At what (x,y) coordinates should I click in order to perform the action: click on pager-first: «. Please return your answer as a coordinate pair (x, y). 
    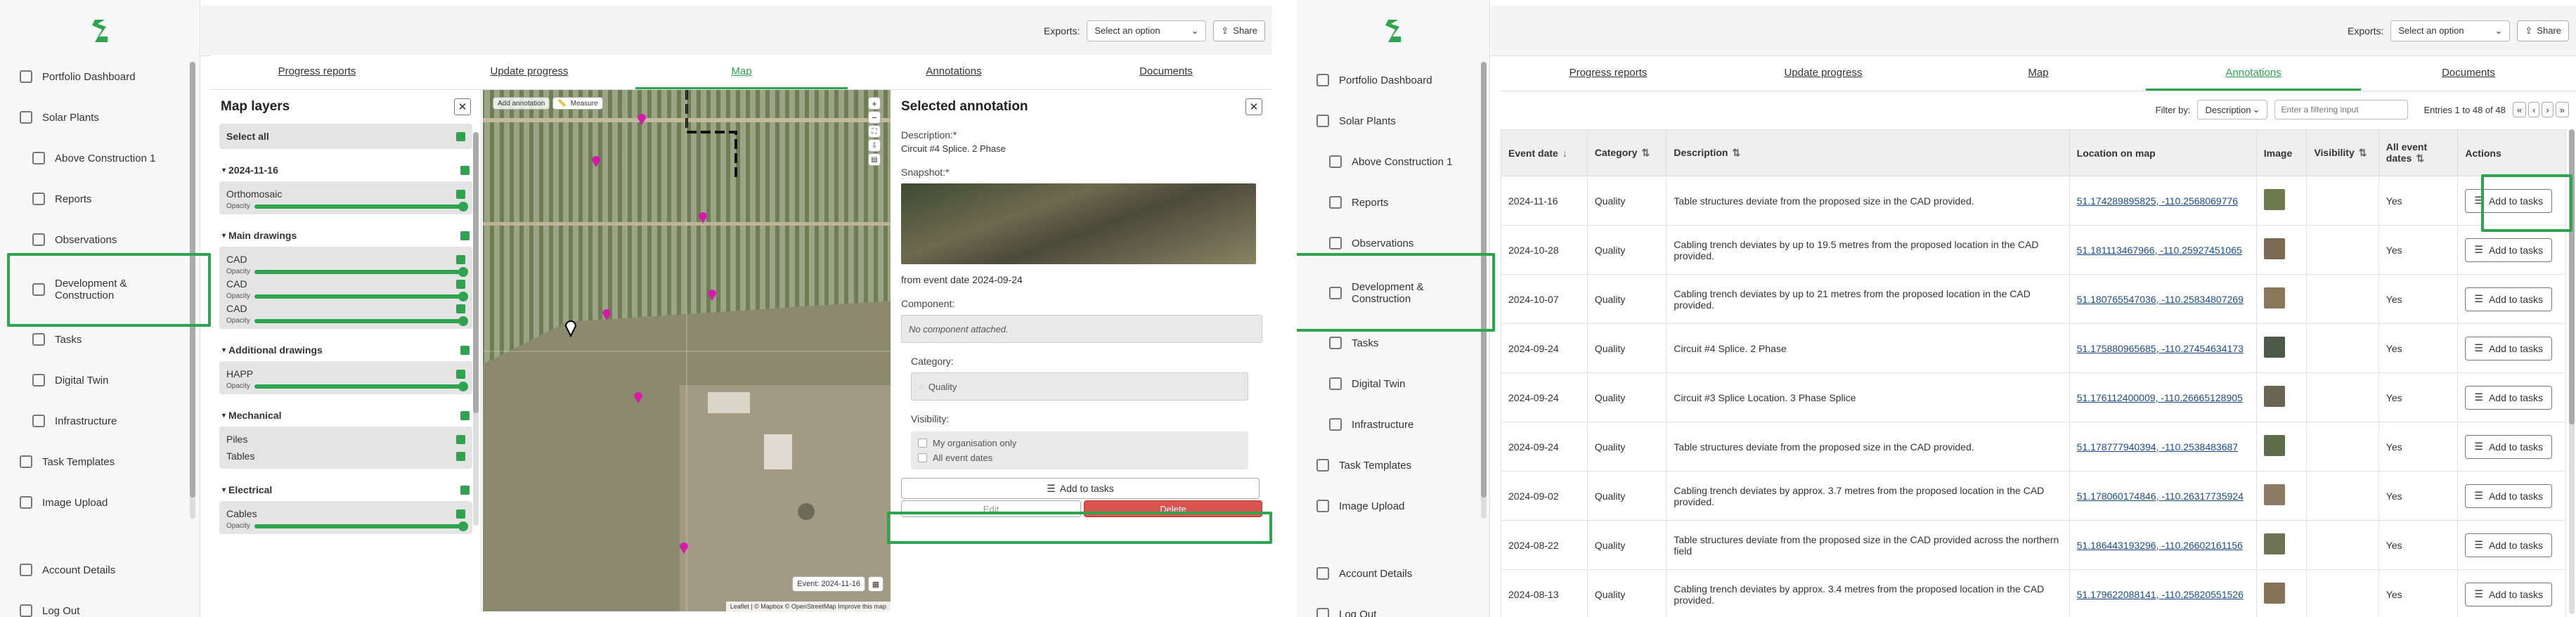
    Looking at the image, I should click on (2519, 109).